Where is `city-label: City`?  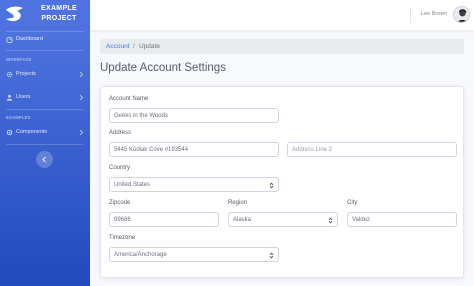
city-label: City is located at coordinates (352, 203).